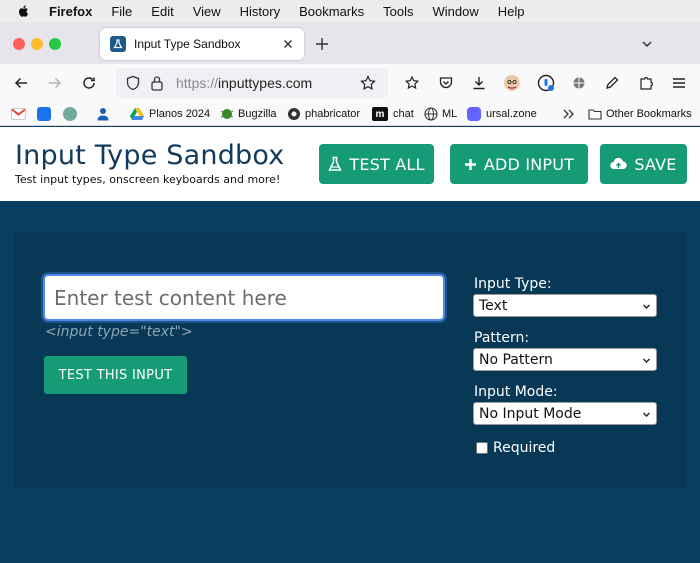  I want to click on bookmark-bugzilla-label: Bugzilla, so click(257, 114).